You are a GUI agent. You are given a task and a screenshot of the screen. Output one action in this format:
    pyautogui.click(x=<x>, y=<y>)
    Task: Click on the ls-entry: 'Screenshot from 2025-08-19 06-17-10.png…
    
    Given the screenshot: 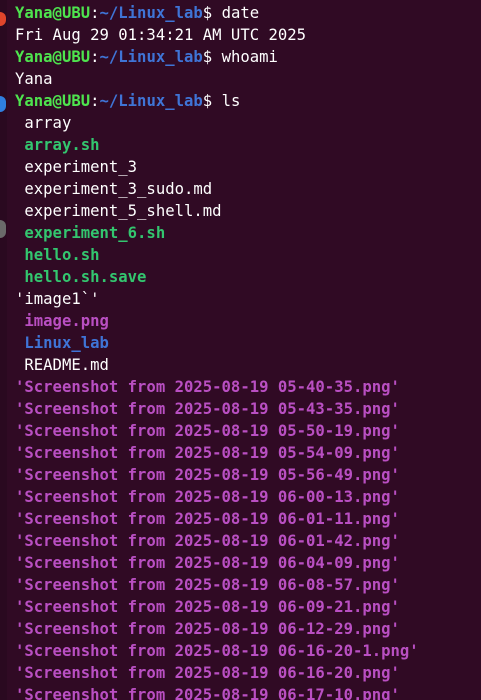 What is the action you would take?
    pyautogui.click(x=207, y=693)
    